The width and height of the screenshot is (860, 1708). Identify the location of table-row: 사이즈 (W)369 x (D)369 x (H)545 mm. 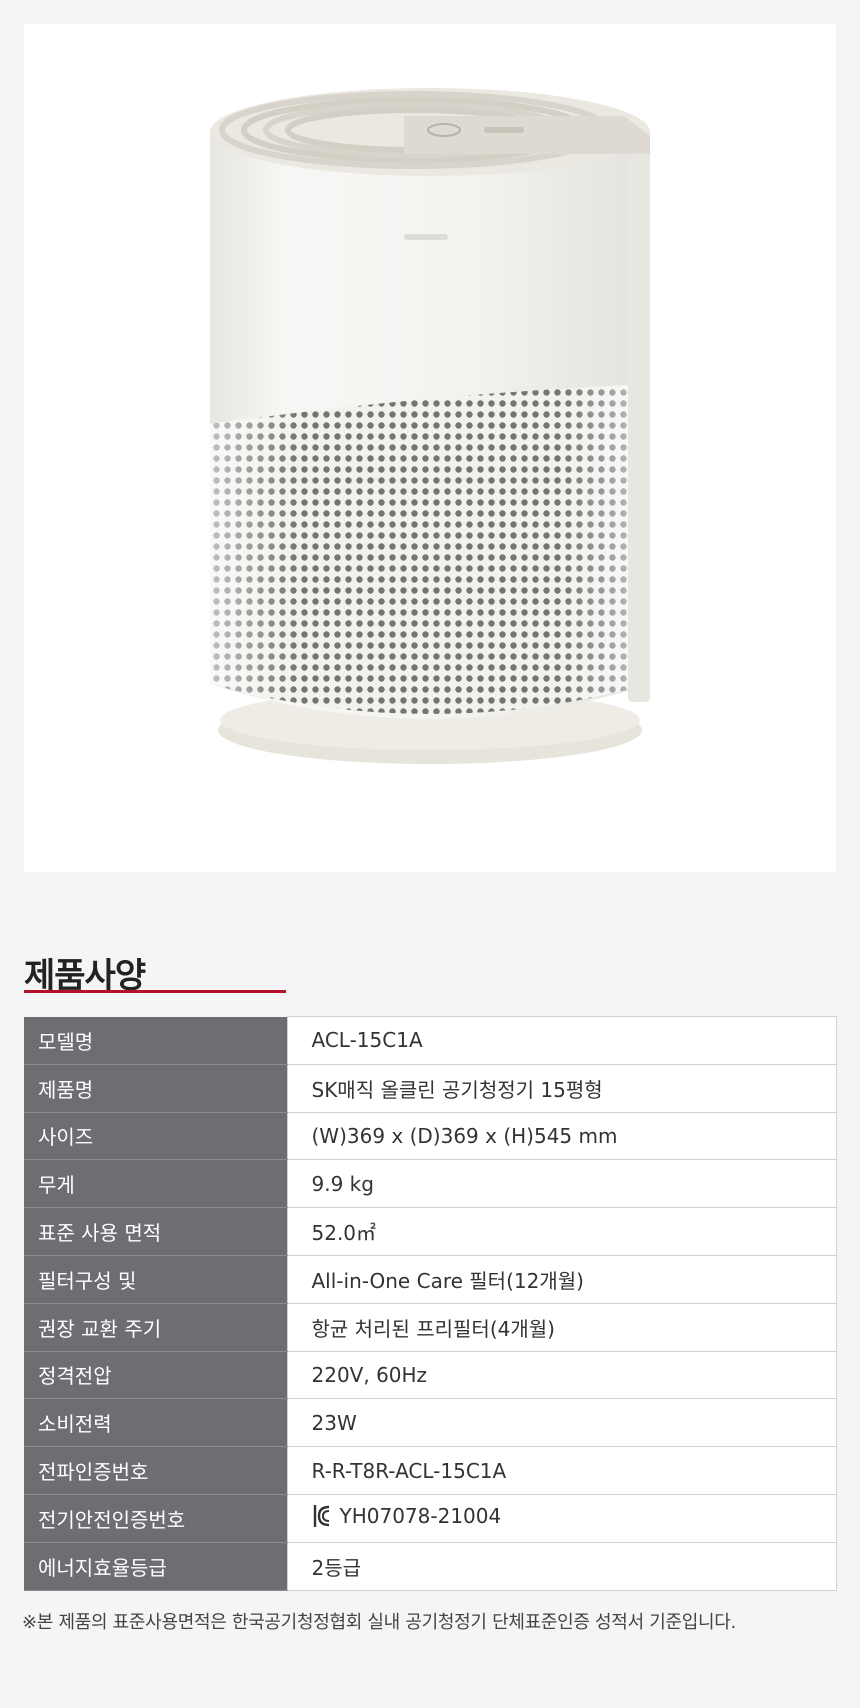
(430, 1136).